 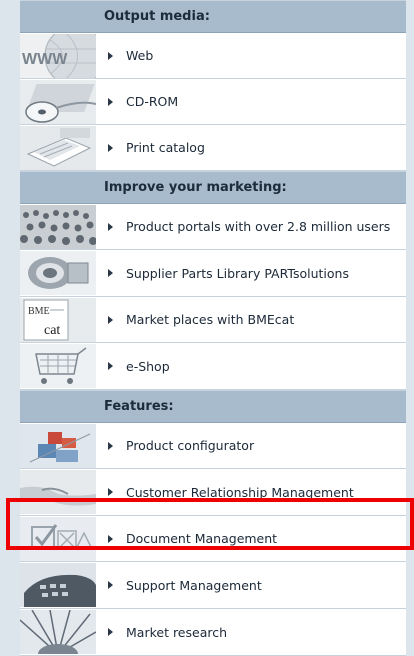 I want to click on menu-item-market-research: Market research, so click(x=213, y=632).